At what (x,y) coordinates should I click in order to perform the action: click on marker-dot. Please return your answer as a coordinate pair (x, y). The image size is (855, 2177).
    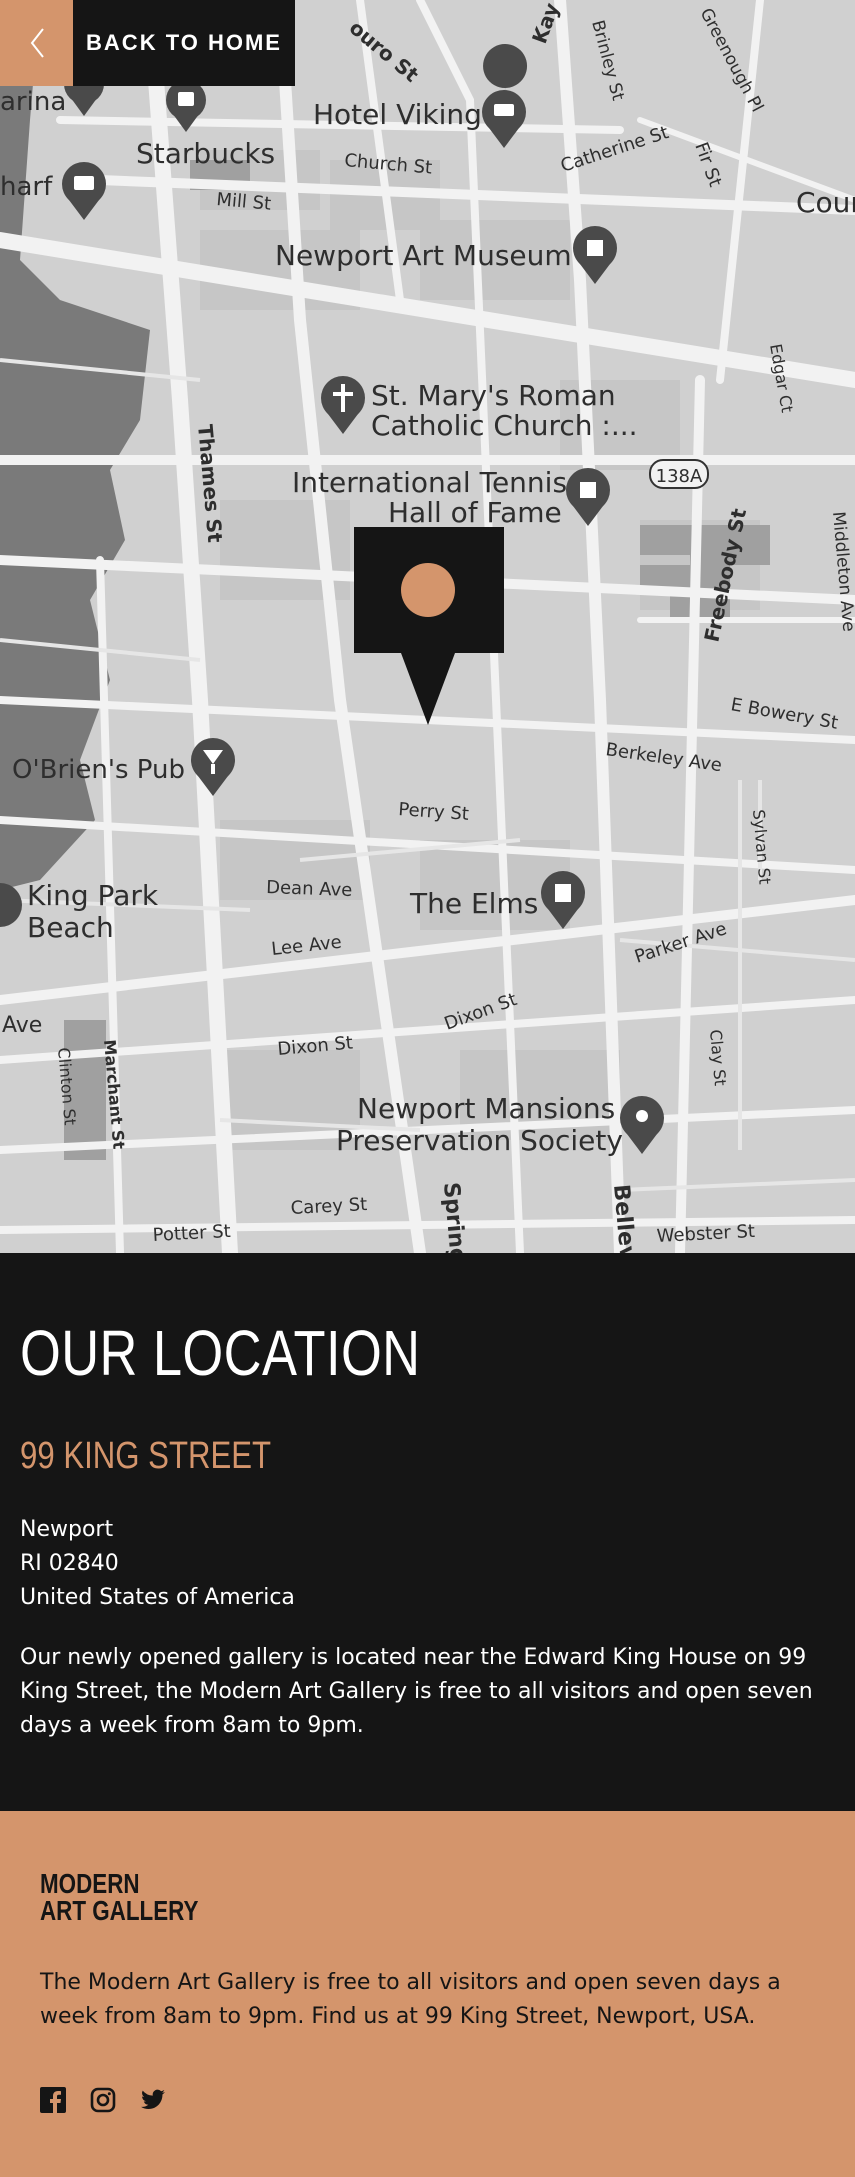
    Looking at the image, I should click on (428, 590).